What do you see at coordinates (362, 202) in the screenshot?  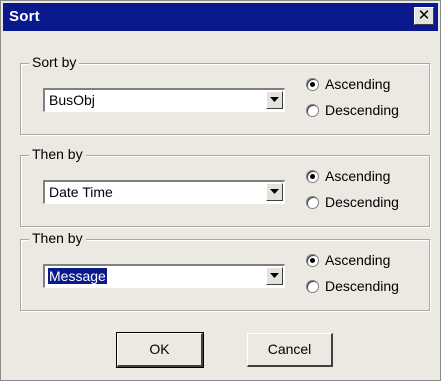 I see `then-by-descending-label-1: Descending` at bounding box center [362, 202].